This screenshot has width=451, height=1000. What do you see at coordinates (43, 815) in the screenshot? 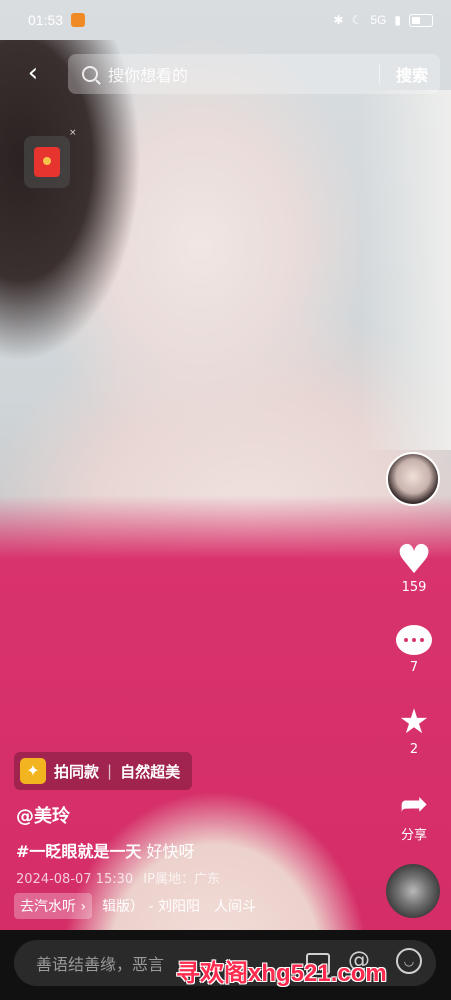
I see `author-name: @美玲` at bounding box center [43, 815].